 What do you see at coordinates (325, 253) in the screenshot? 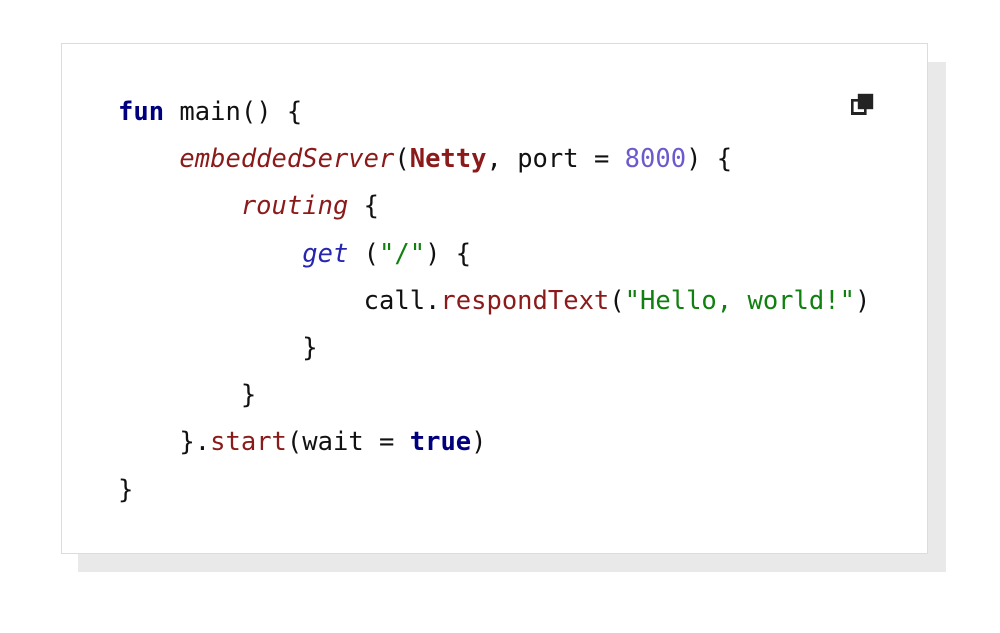
I see `code-token-dsl: get` at bounding box center [325, 253].